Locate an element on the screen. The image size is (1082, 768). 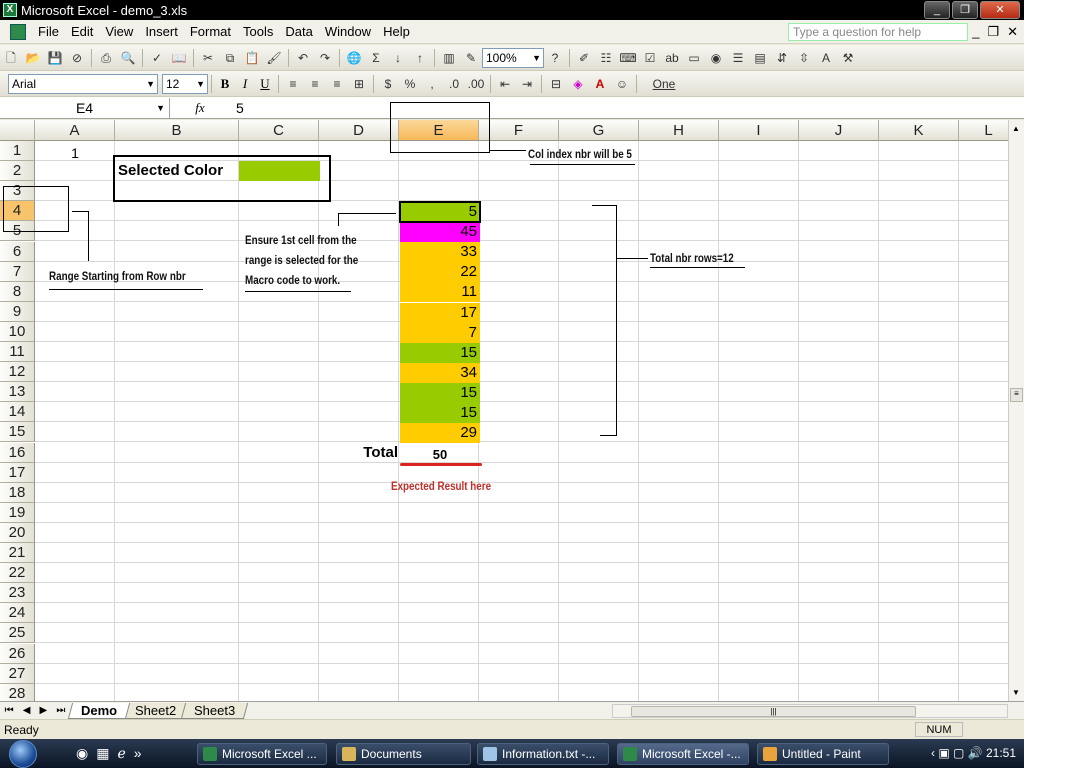
menu-file: File is located at coordinates (48, 31).